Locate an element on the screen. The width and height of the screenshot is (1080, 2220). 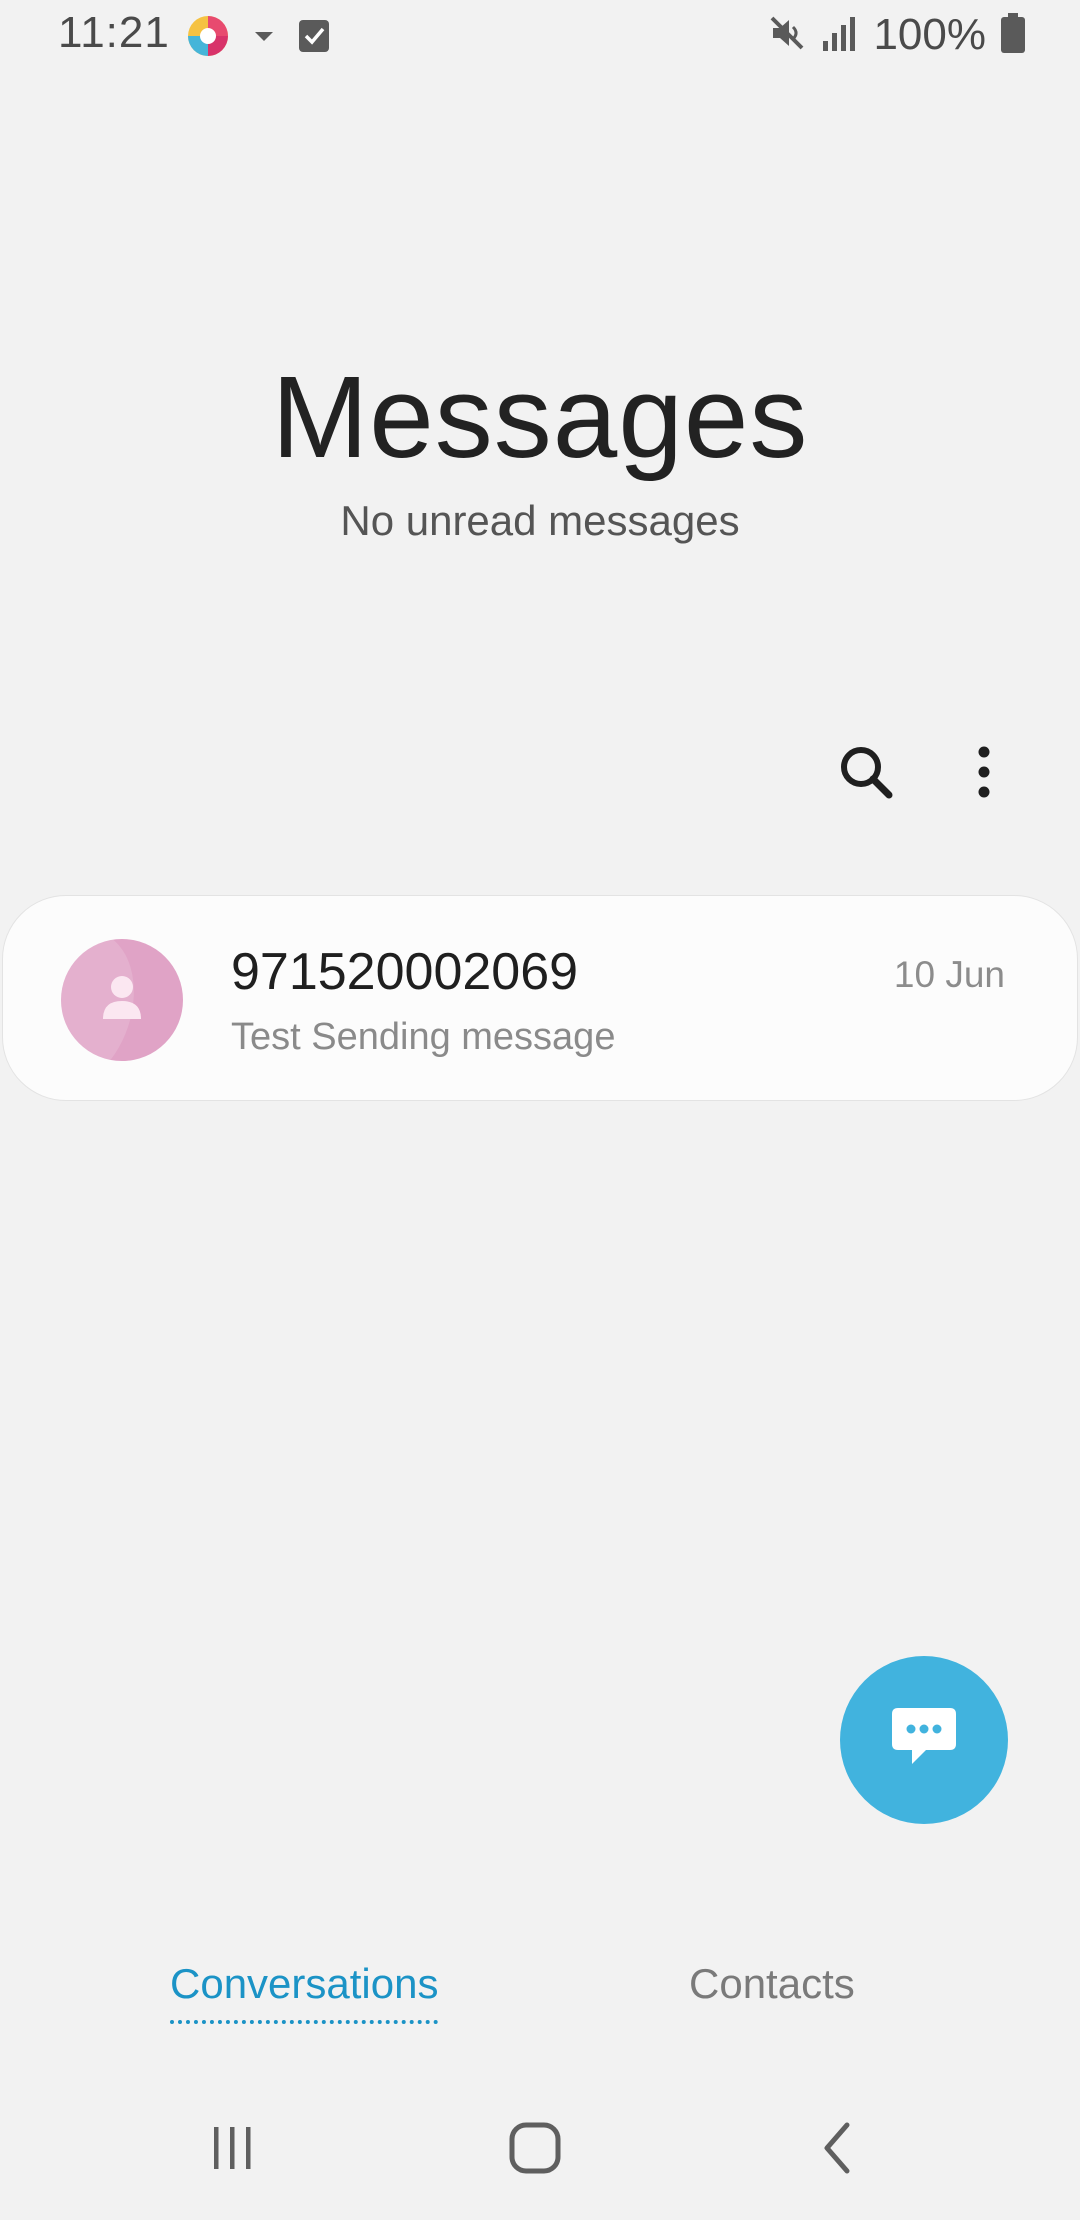
recent-apps-icon is located at coordinates (233, 2150).